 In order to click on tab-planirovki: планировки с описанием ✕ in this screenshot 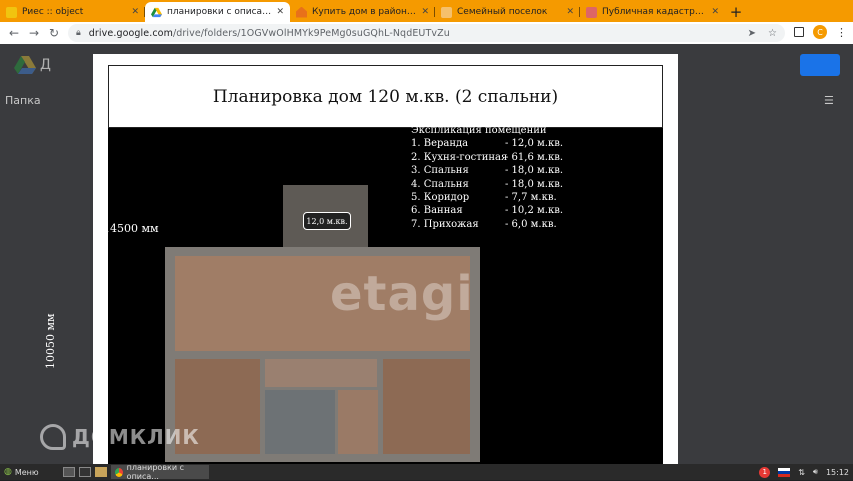, I will do `click(217, 12)`.